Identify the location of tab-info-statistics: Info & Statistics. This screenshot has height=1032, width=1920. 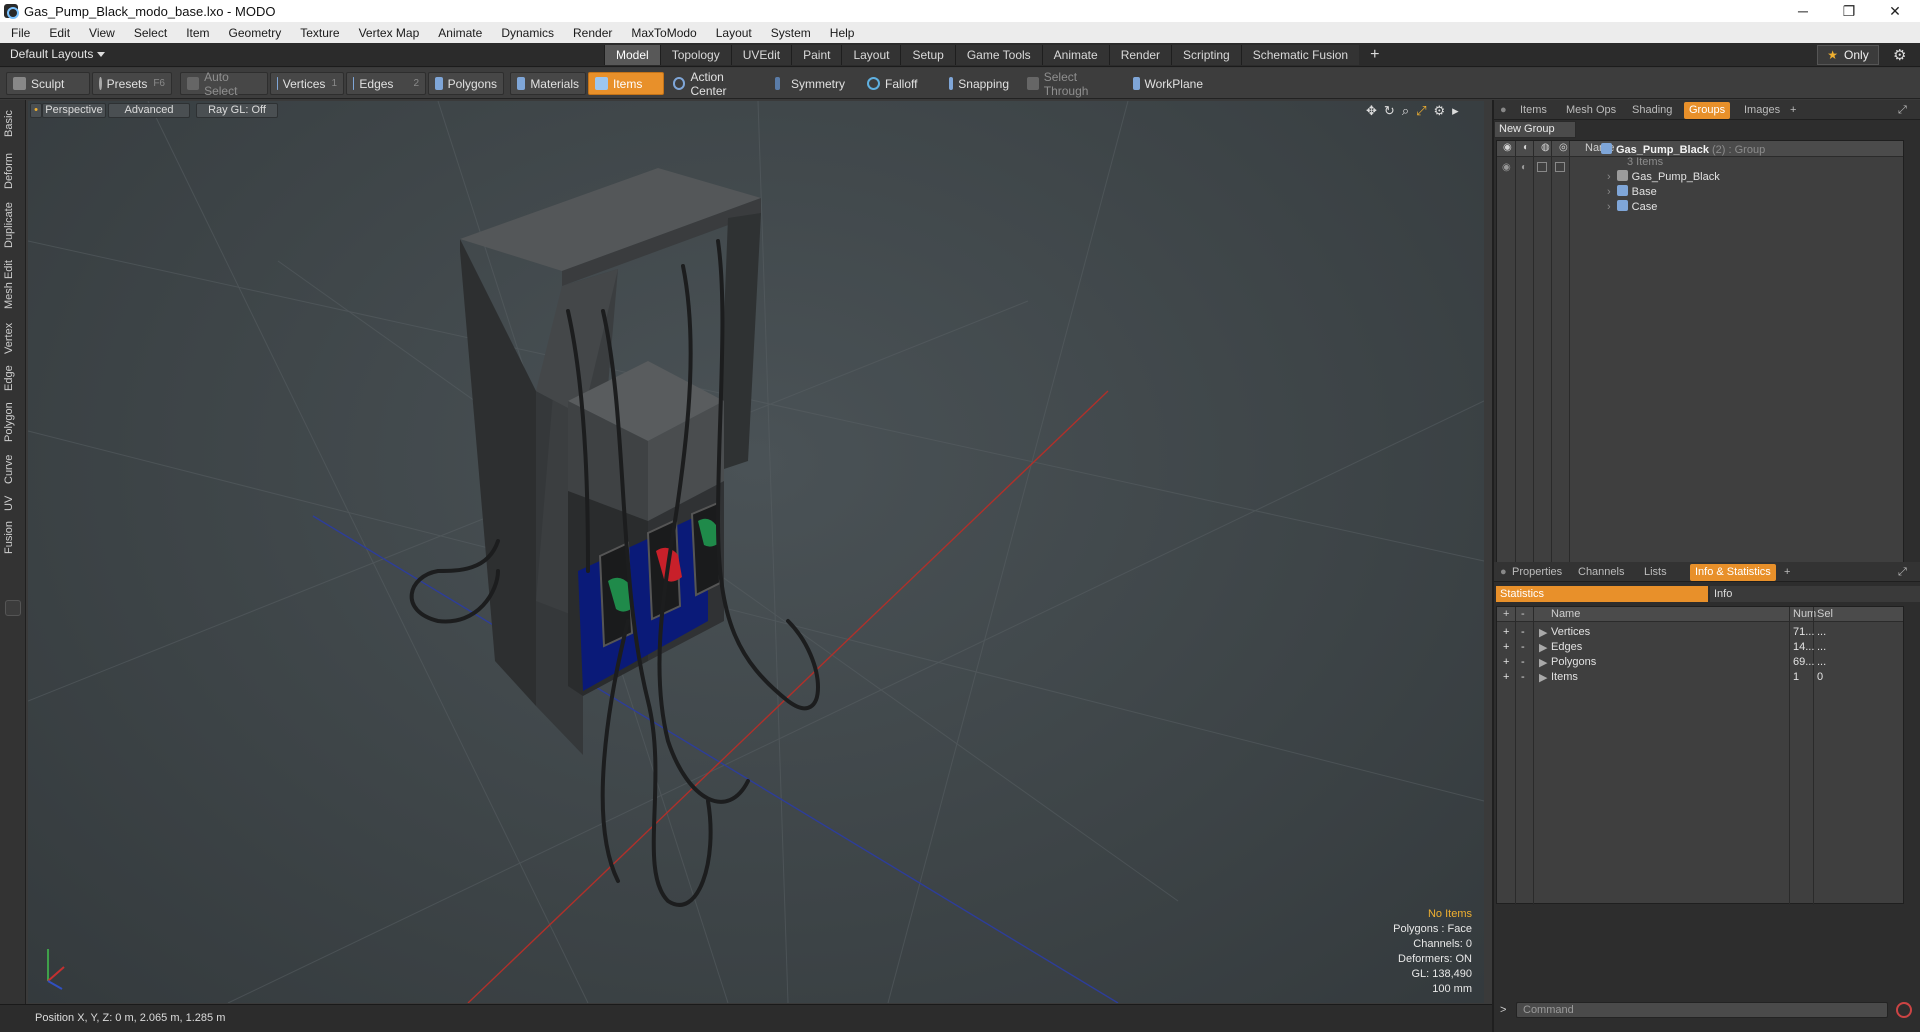
(1733, 572).